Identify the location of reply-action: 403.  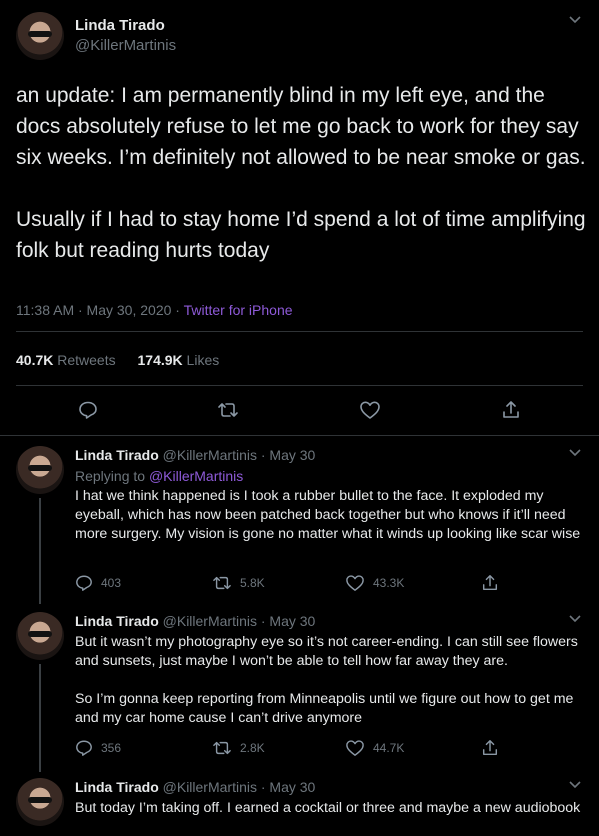
(98, 583).